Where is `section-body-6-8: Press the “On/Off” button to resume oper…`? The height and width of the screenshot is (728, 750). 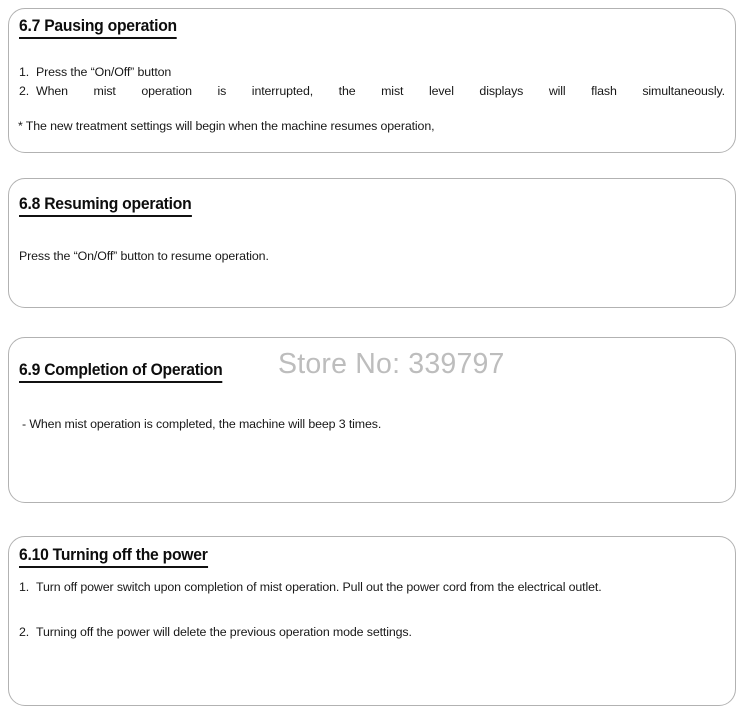 section-body-6-8: Press the “On/Off” button to resume oper… is located at coordinates (144, 256).